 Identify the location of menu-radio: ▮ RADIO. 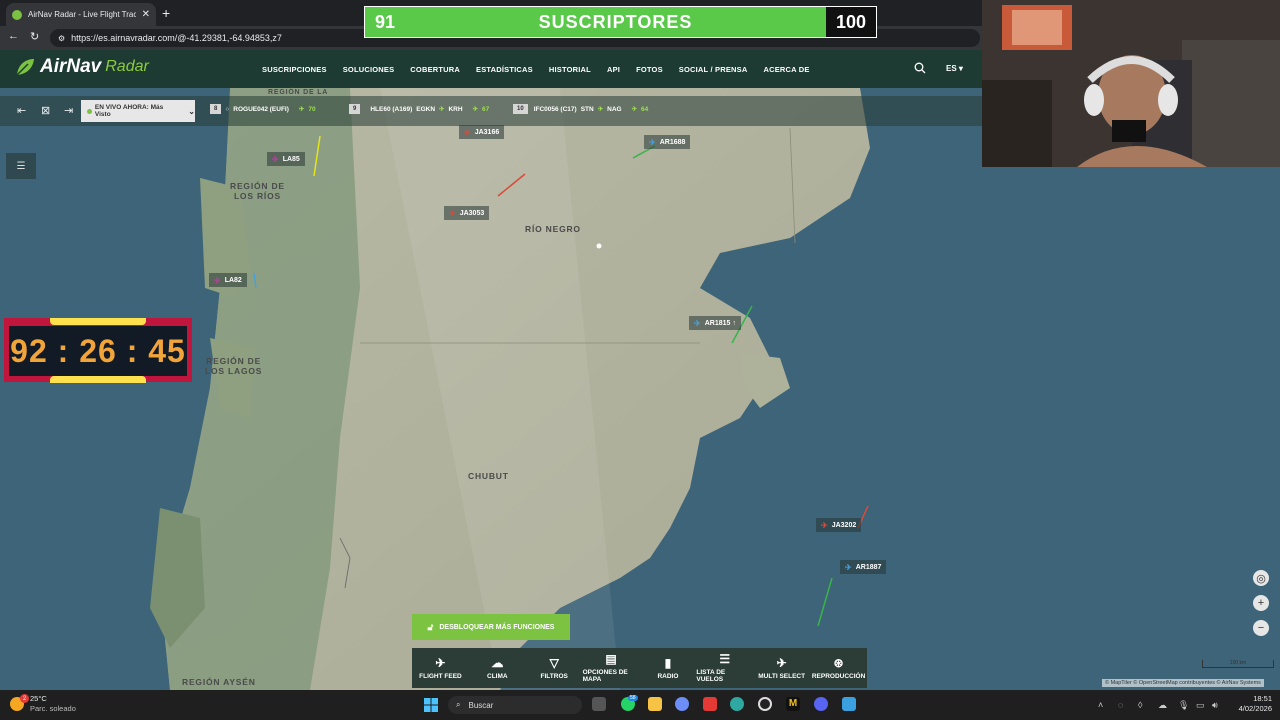
(668, 668).